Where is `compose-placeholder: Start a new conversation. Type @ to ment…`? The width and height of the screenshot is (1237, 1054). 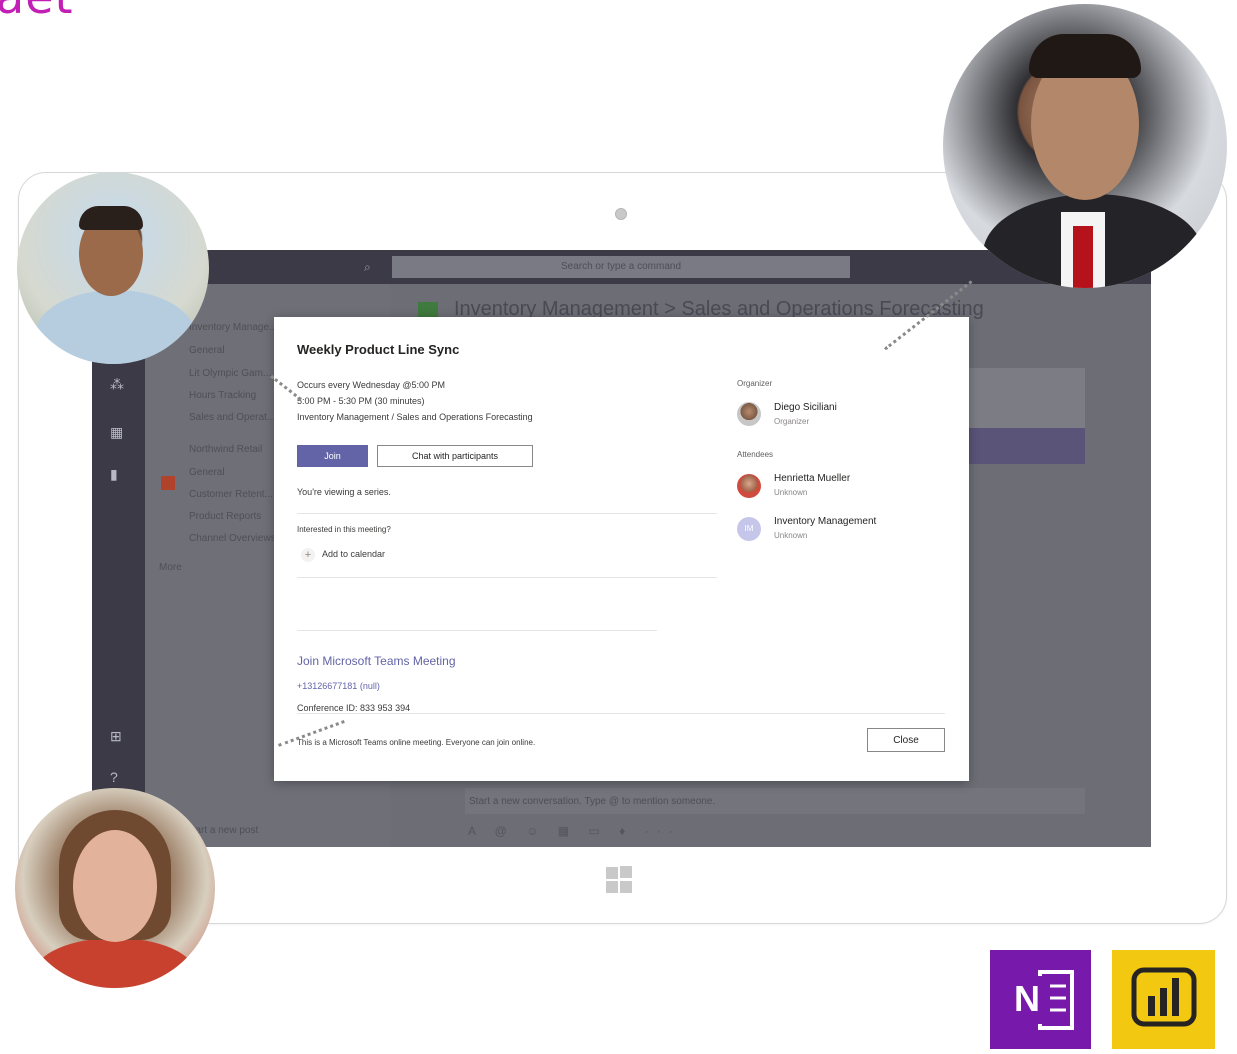
compose-placeholder: Start a new conversation. Type @ to ment… is located at coordinates (592, 801).